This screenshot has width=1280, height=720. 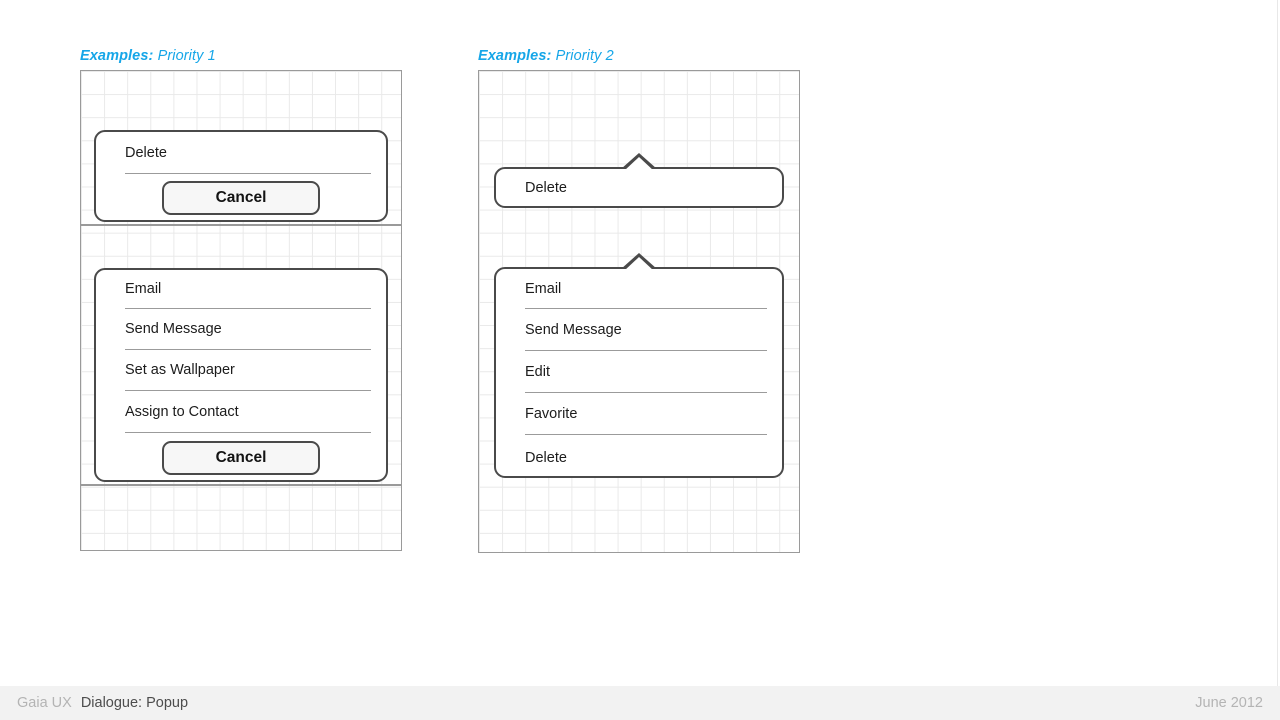 I want to click on footer-title: Dialogue: Popup, so click(x=134, y=703).